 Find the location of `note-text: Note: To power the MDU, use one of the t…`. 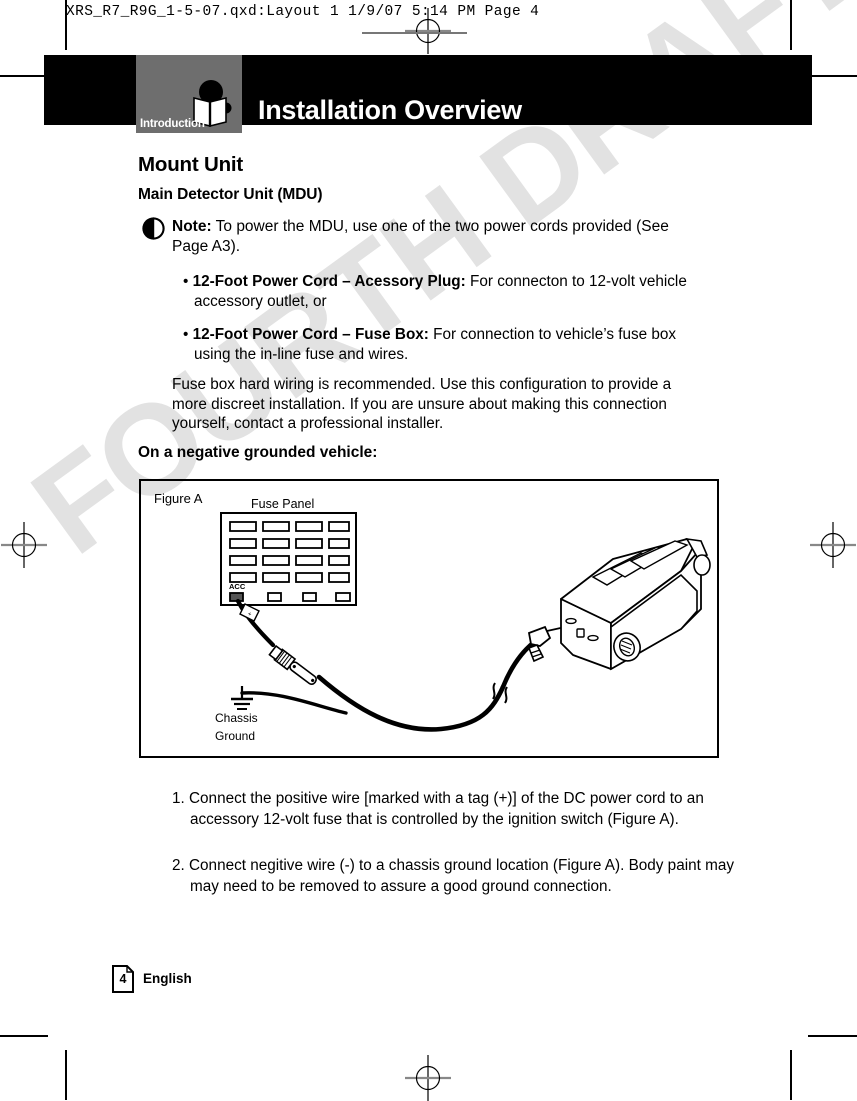

note-text: Note: To power the MDU, use one of the t… is located at coordinates (437, 236).